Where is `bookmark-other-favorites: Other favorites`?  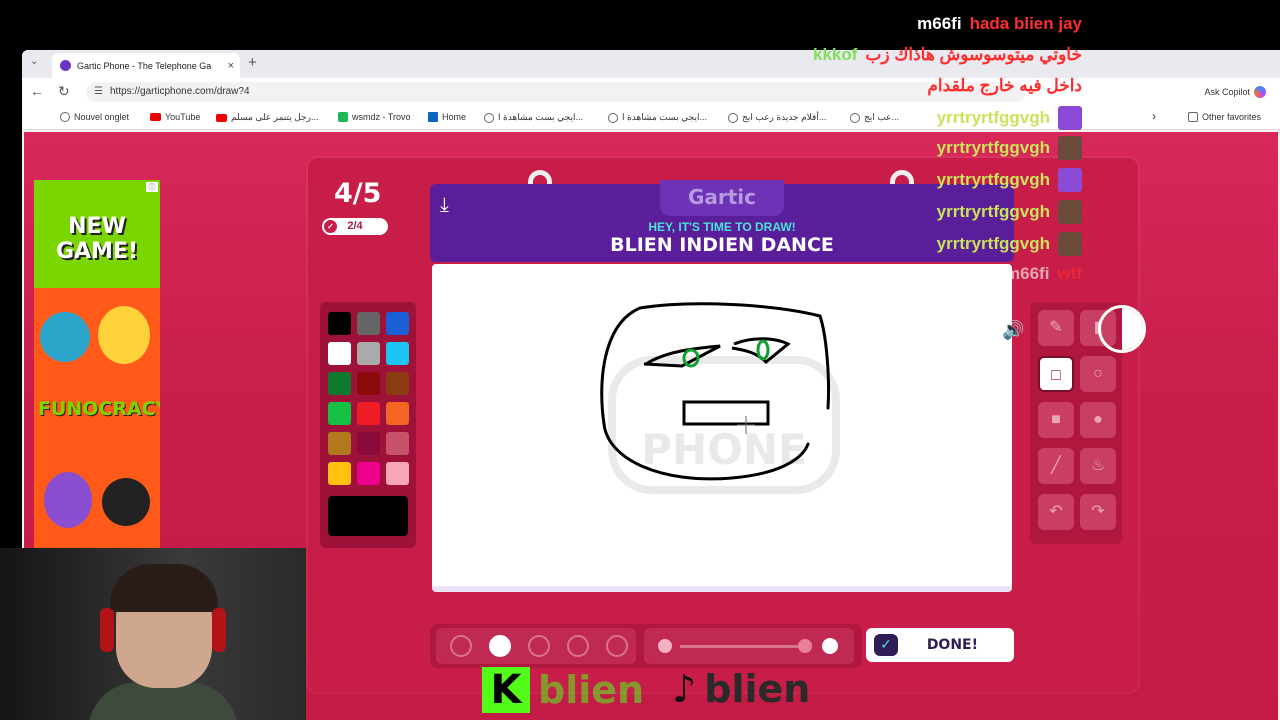
bookmark-other-favorites: Other favorites is located at coordinates (1224, 117).